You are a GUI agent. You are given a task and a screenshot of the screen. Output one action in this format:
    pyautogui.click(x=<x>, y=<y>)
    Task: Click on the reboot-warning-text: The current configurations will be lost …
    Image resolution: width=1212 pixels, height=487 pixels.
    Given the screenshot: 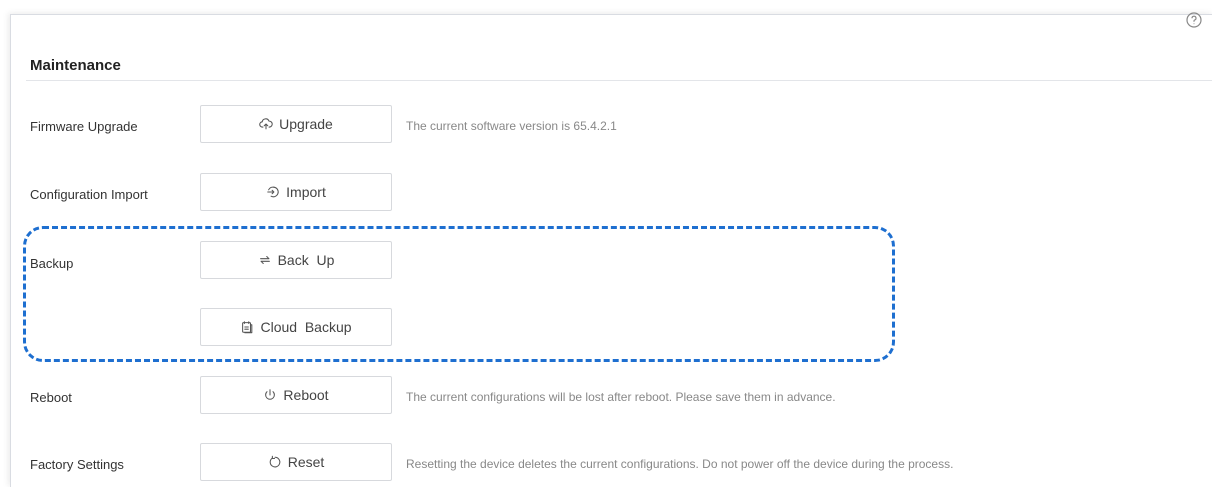 What is the action you would take?
    pyautogui.click(x=621, y=397)
    